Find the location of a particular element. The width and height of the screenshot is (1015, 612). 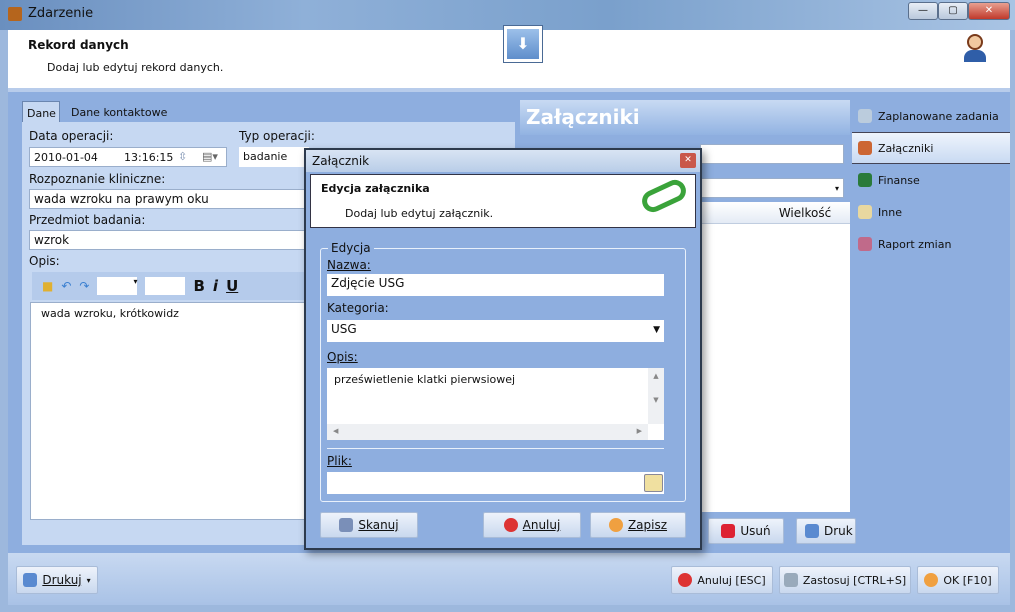

finance-icon is located at coordinates (865, 180).